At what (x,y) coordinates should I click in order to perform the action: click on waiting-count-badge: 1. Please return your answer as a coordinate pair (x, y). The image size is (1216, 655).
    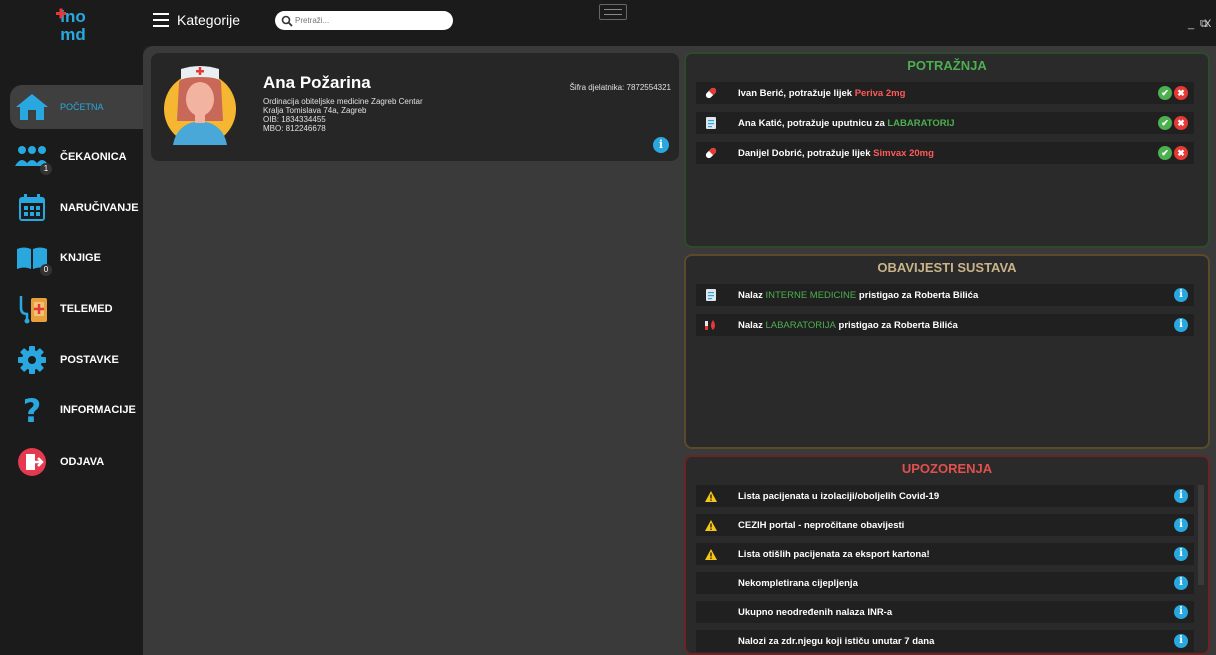
    Looking at the image, I should click on (46, 169).